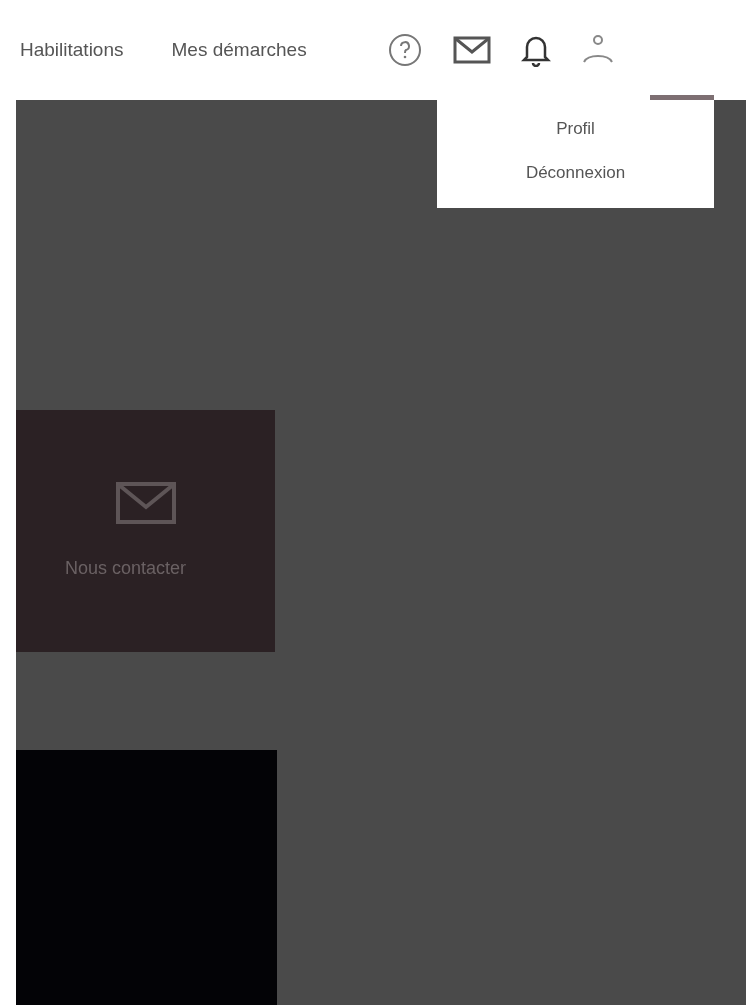 The height and width of the screenshot is (1005, 746). I want to click on active-indicator, so click(682, 97).